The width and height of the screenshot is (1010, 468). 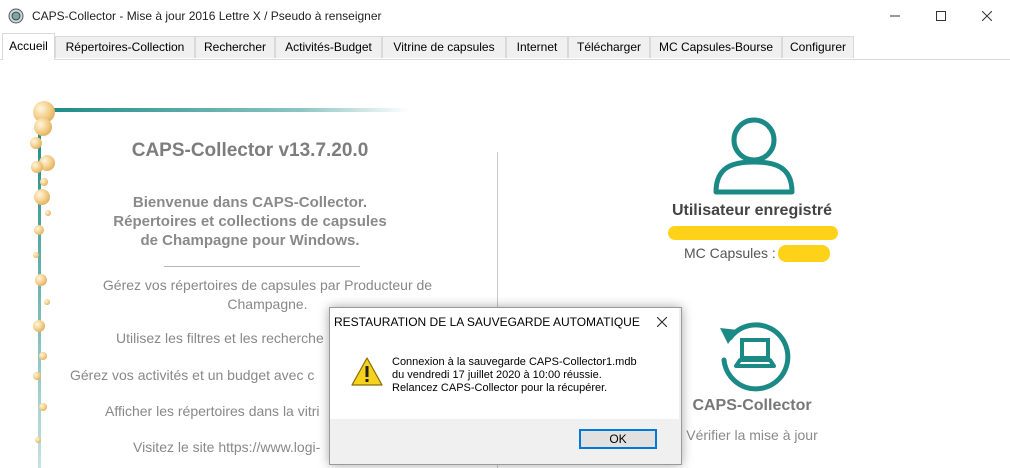 I want to click on welcome-line: Répertoires et collections de capsules, so click(x=250, y=221).